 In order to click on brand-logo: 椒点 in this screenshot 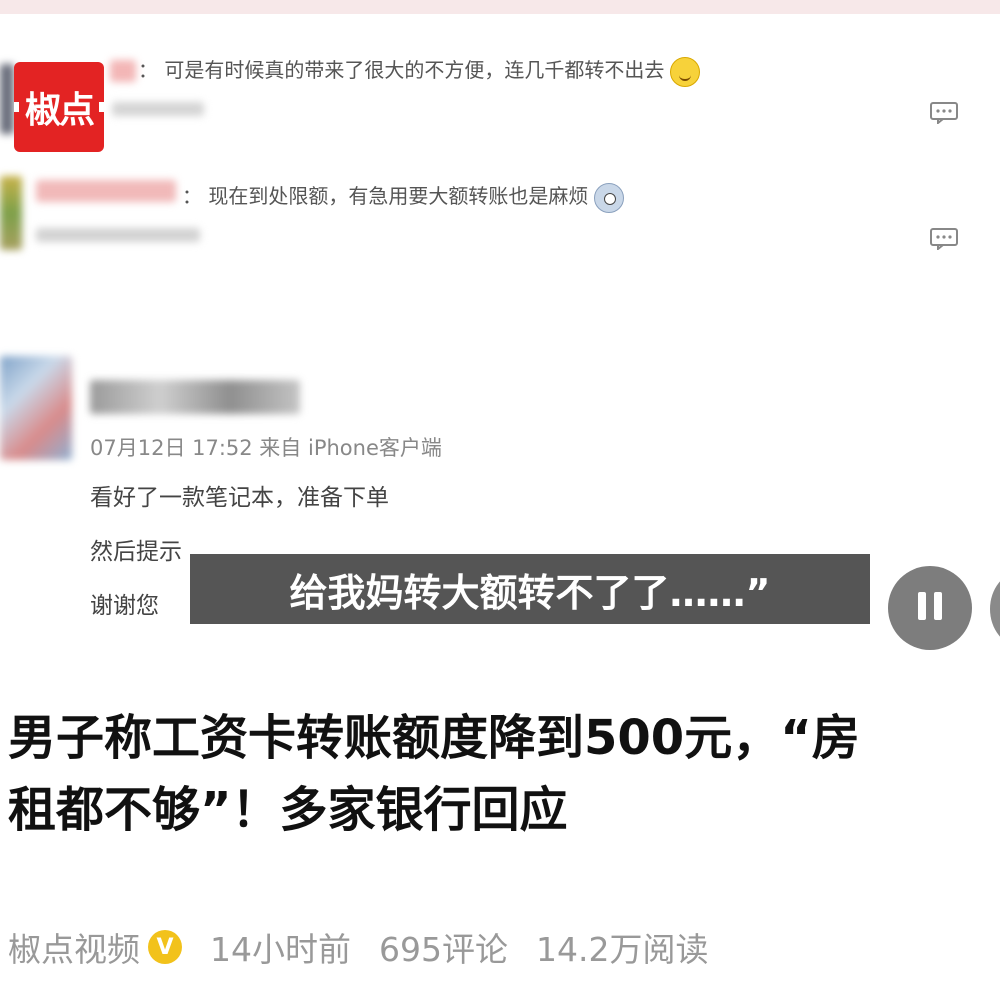, I will do `click(59, 107)`.